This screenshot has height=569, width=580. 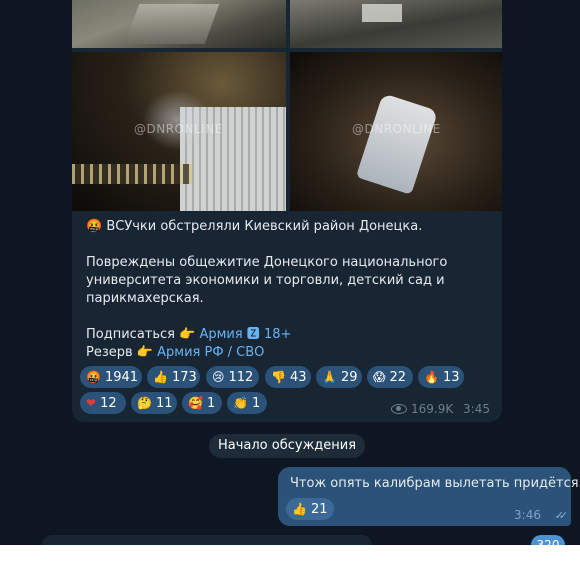 I want to click on reaction-thumbs-up: 👍 173, so click(x=173, y=377).